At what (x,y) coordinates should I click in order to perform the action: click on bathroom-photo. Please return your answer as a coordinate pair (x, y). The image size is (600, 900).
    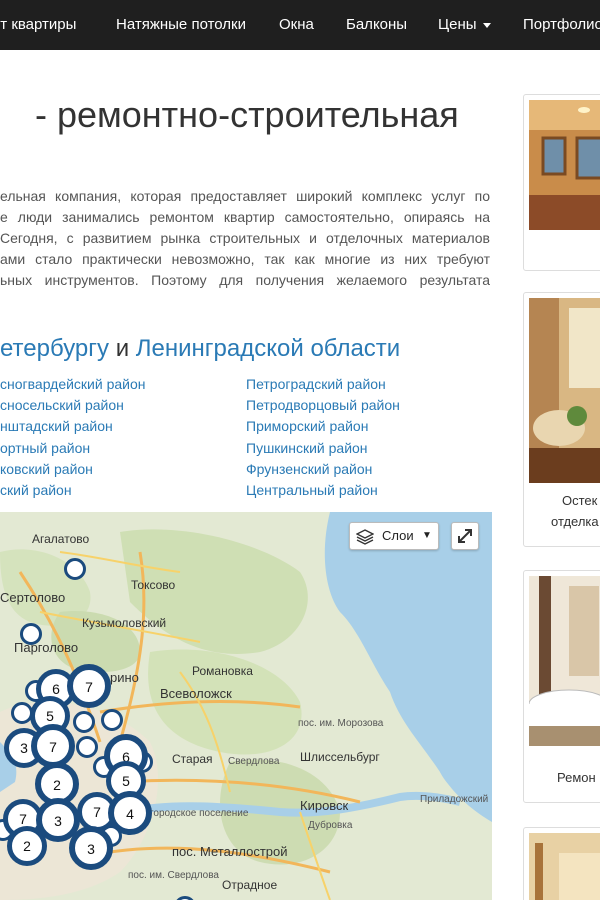
    Looking at the image, I should click on (564, 661).